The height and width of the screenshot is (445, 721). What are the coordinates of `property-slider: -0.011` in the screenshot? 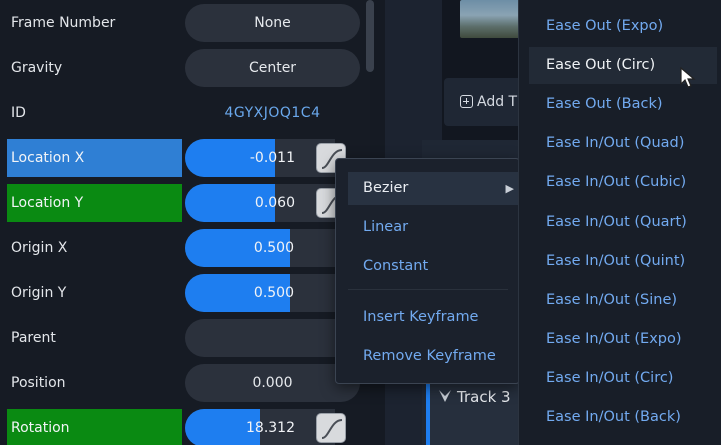 It's located at (260, 158).